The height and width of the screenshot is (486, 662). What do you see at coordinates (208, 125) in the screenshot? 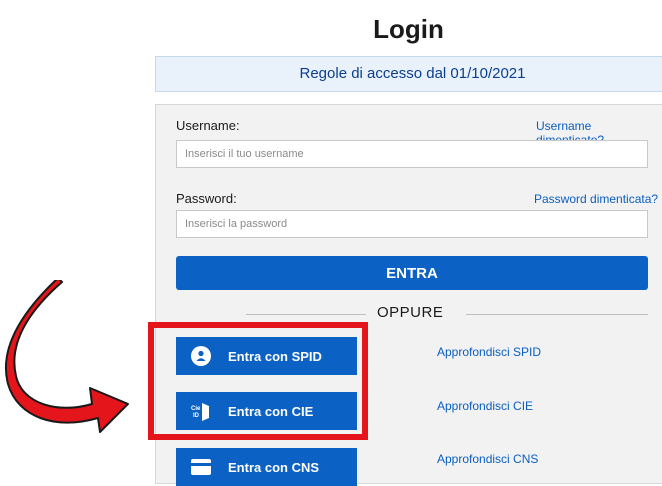
I see `username-label: Username:` at bounding box center [208, 125].